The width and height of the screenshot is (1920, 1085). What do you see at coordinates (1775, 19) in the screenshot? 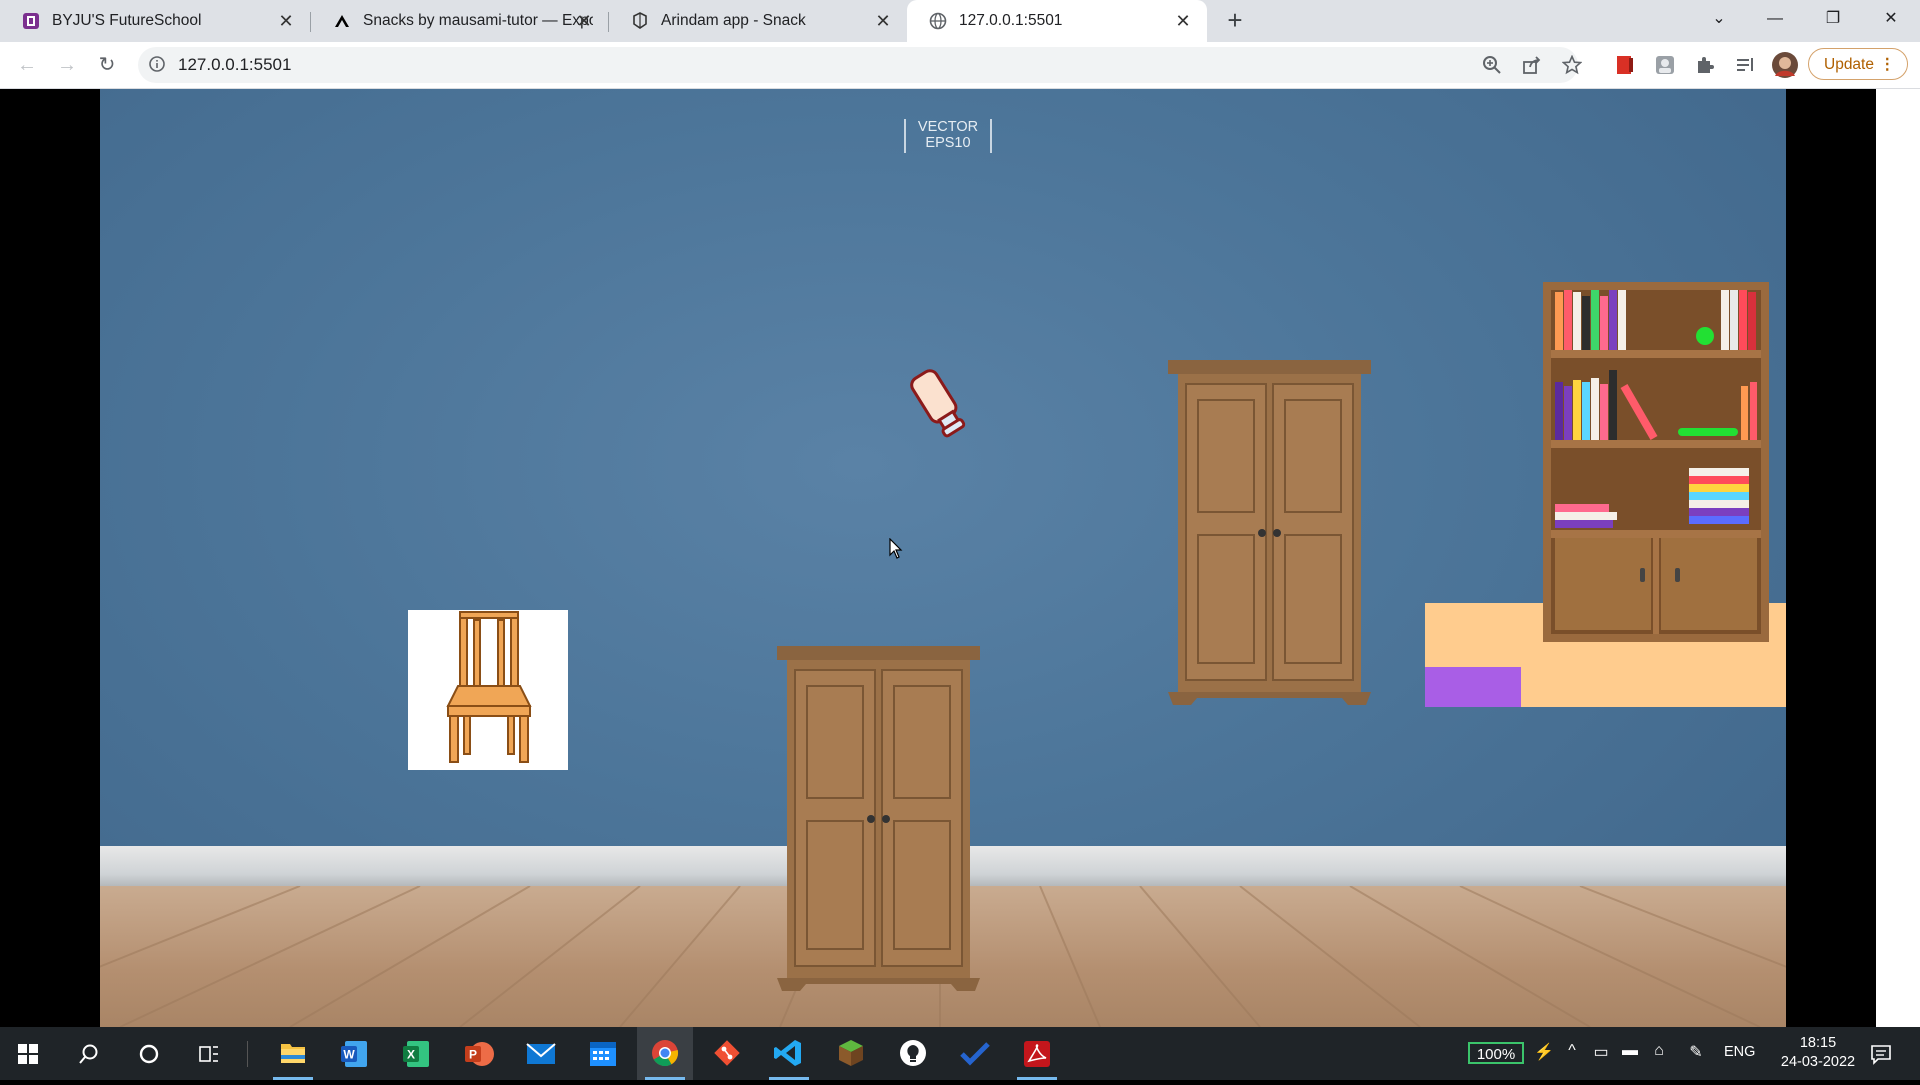
I see `minimize-button: —` at bounding box center [1775, 19].